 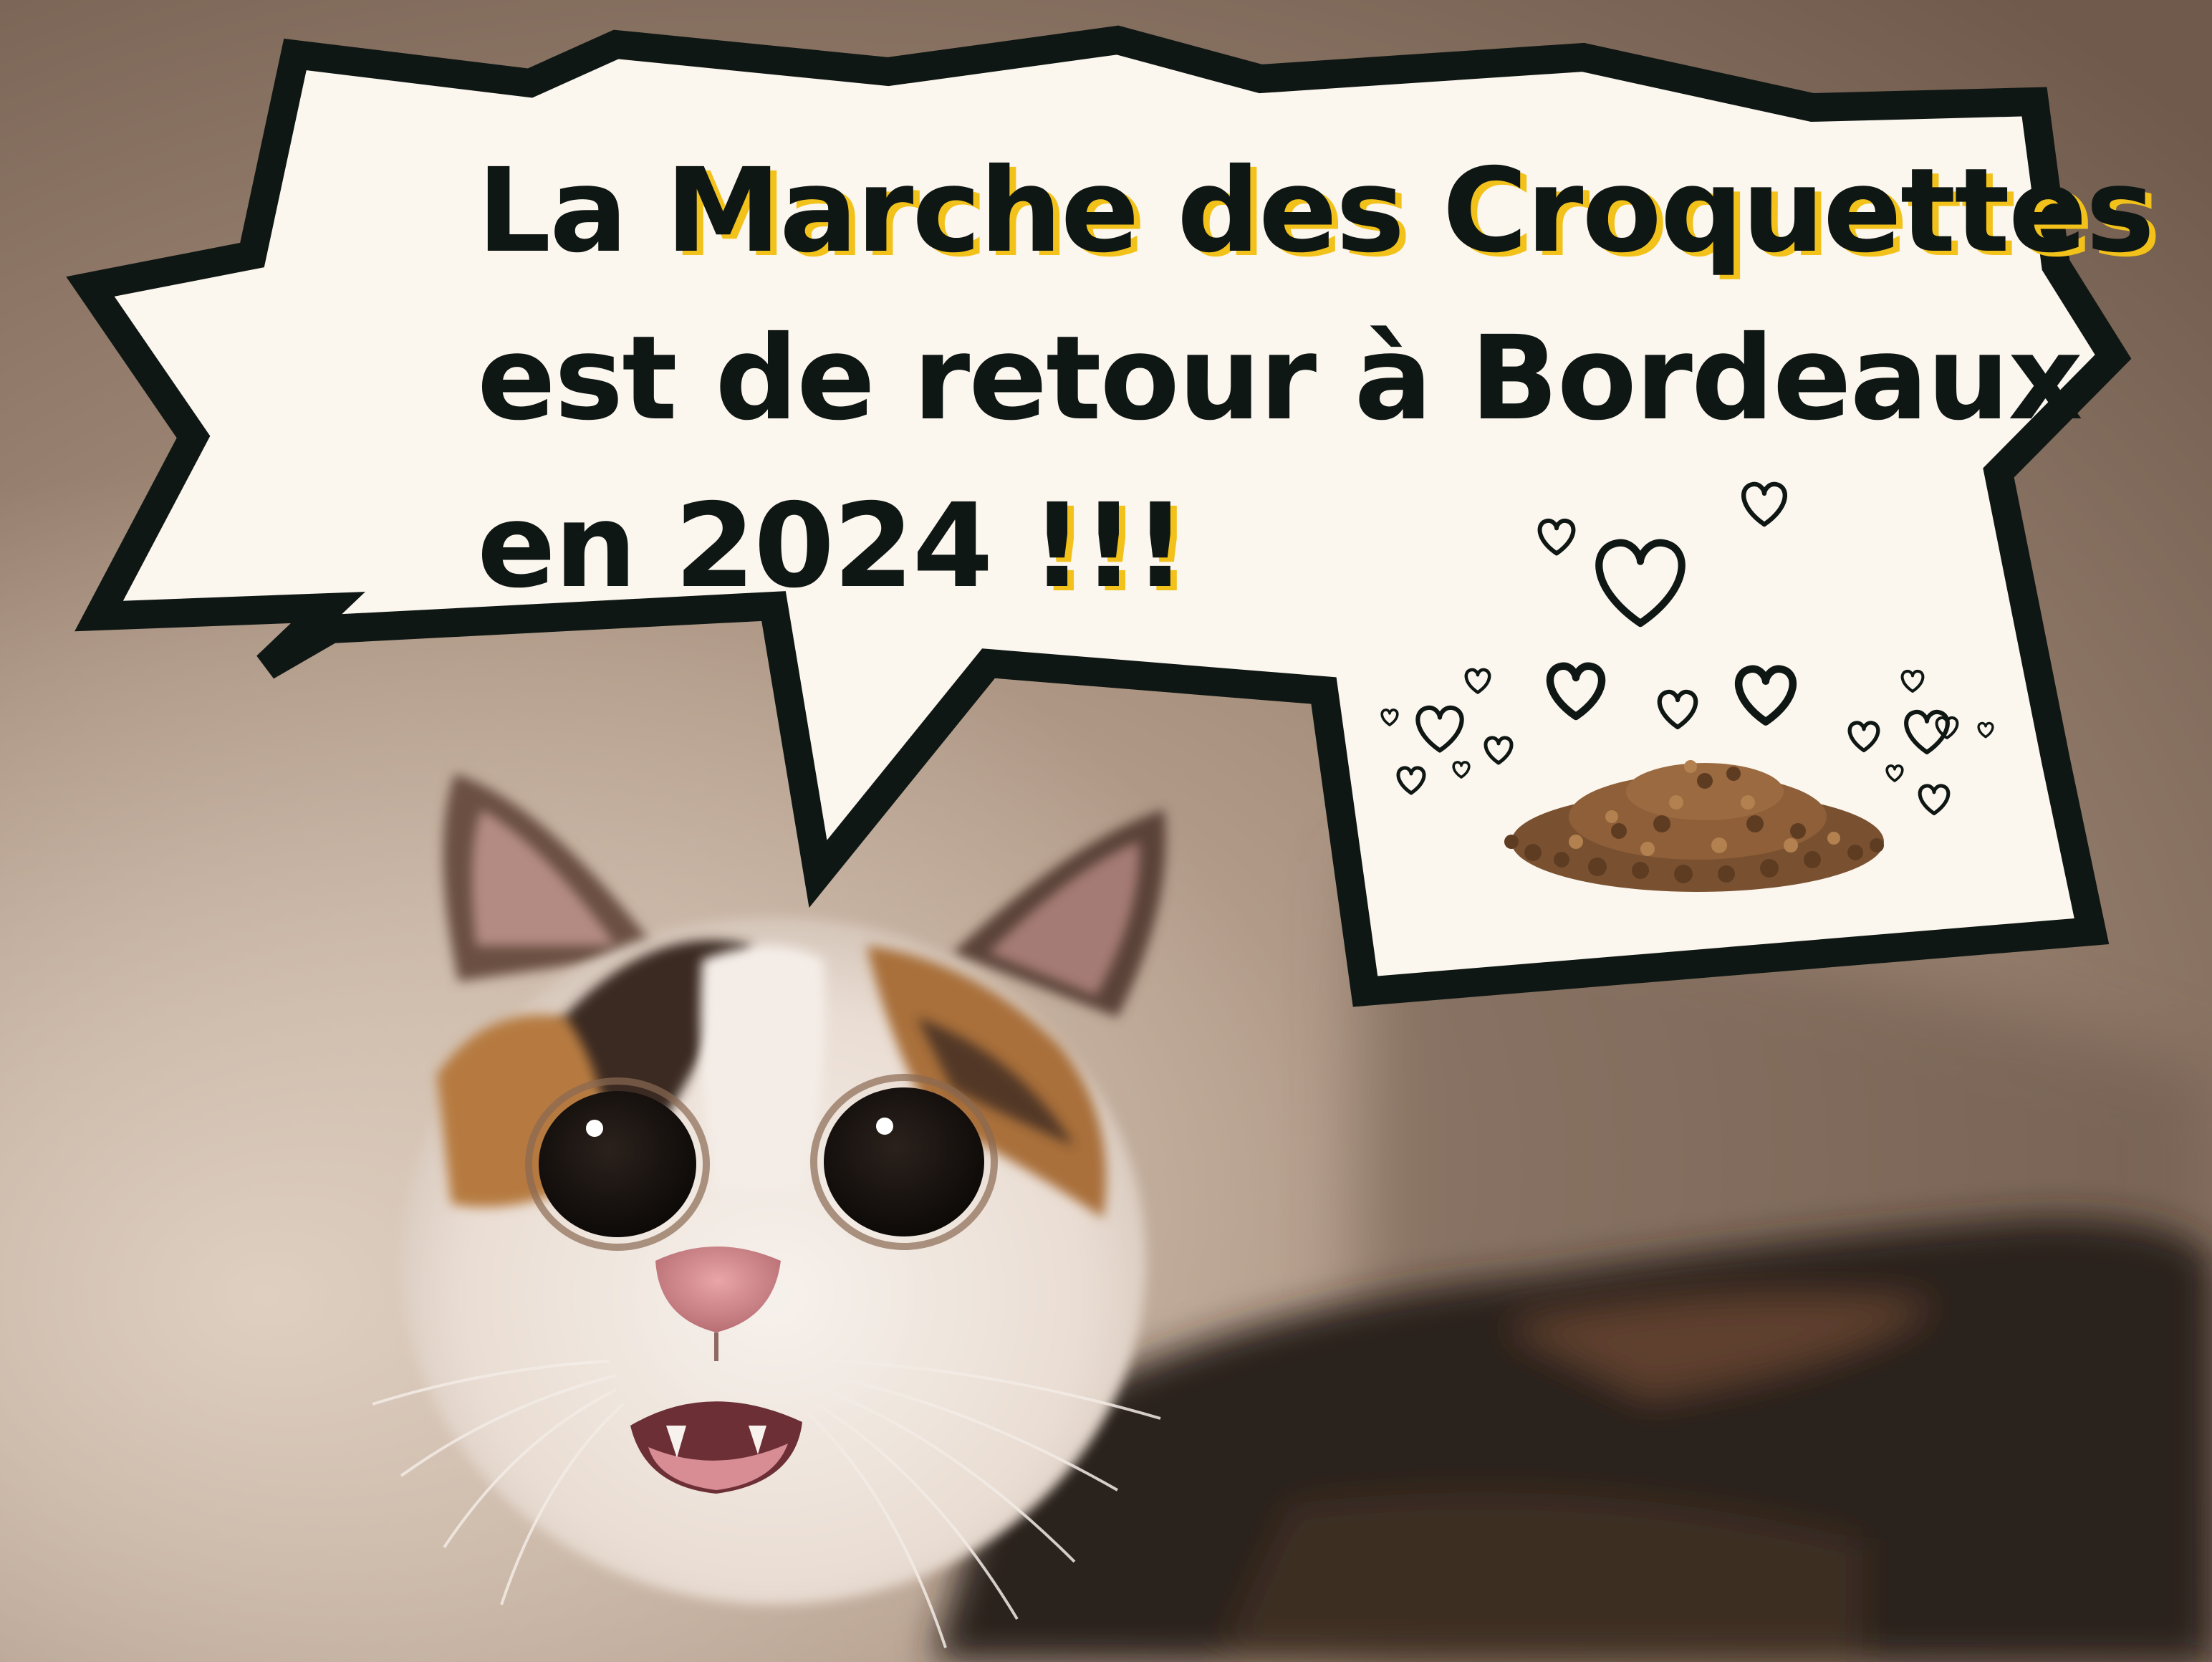 I want to click on cat-right-eye, so click(x=904, y=1161).